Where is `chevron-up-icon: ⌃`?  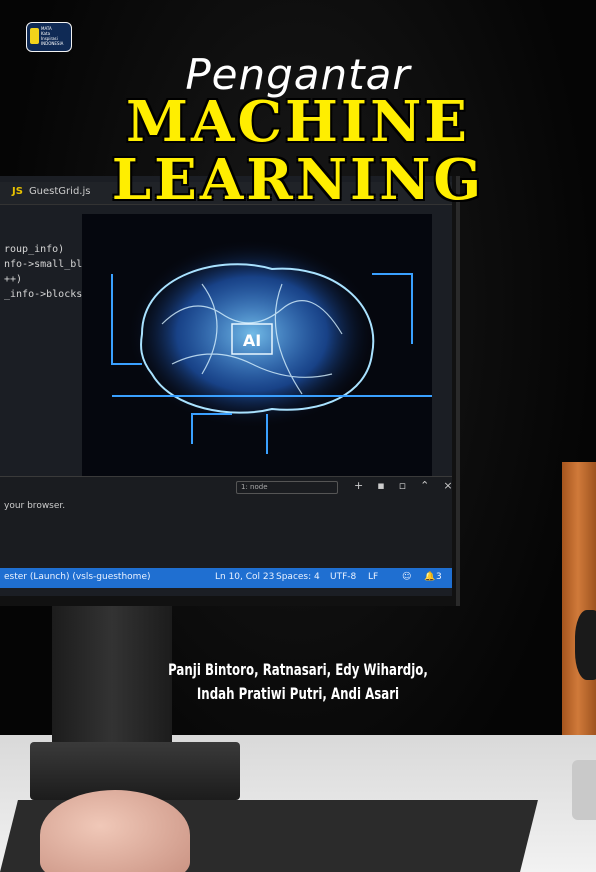 chevron-up-icon: ⌃ is located at coordinates (432, 485).